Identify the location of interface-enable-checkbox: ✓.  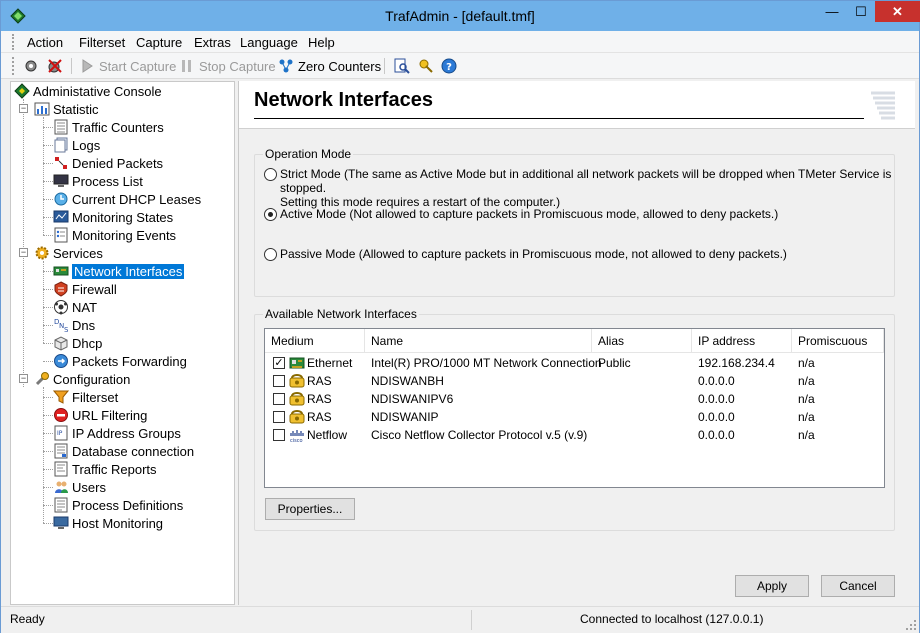
(279, 363).